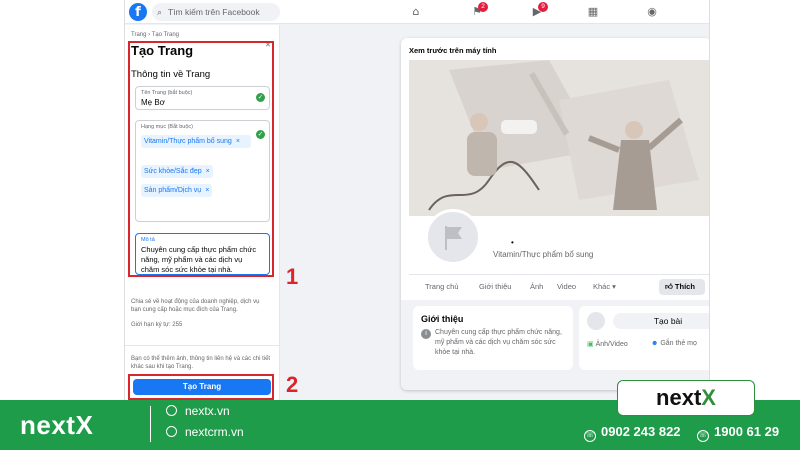  I want to click on page-name-value: Mẹ Bơ, so click(153, 102).